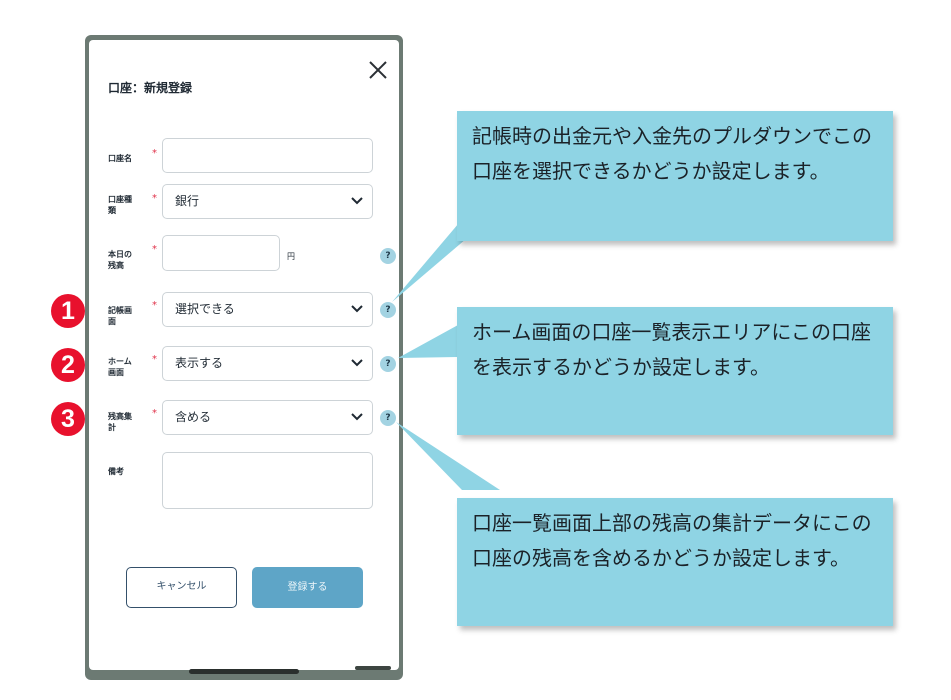  Describe the element at coordinates (267, 480) in the screenshot. I see `memo-textarea` at that location.